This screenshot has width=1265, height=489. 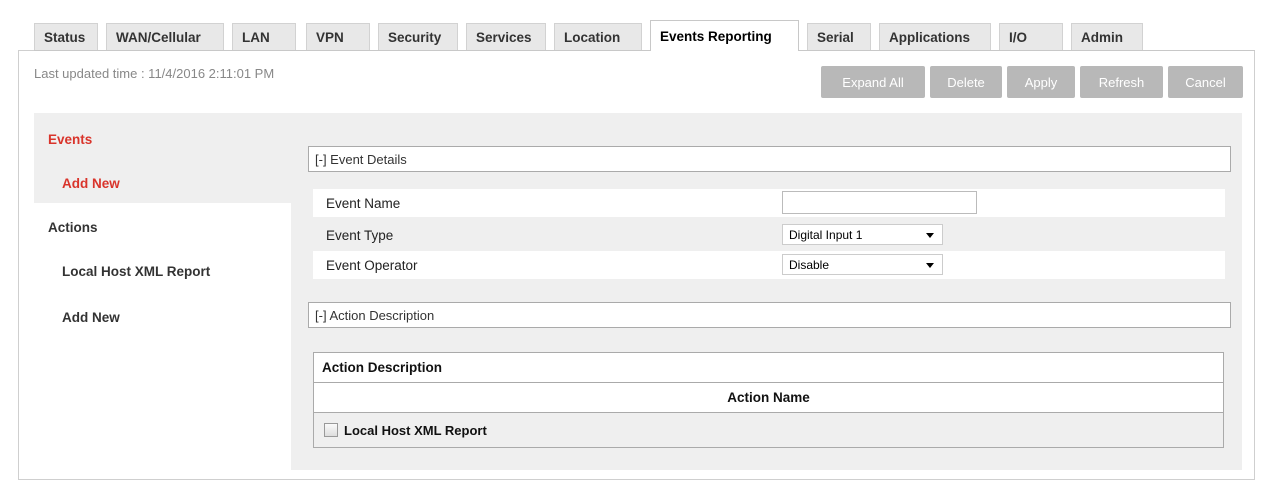 I want to click on sidebar-item-local-host-xml-report: Local Host XML Report, so click(x=136, y=271).